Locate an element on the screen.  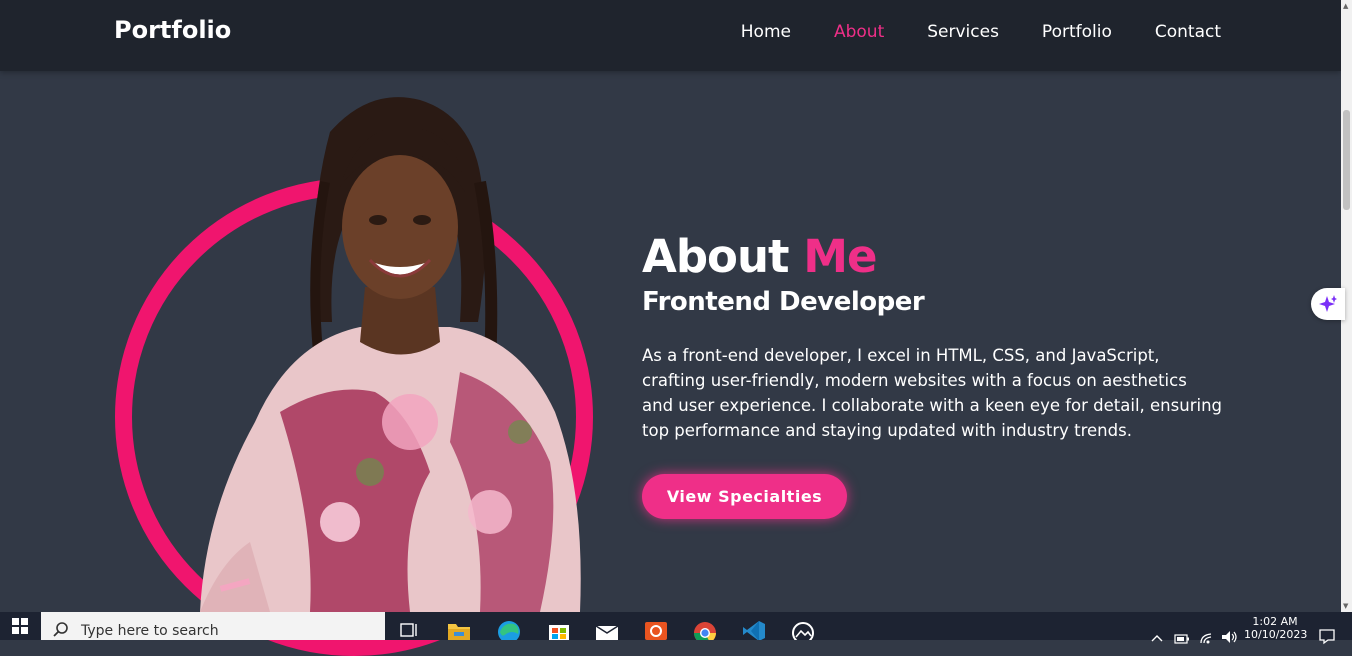
task-view-icon is located at coordinates (409, 629).